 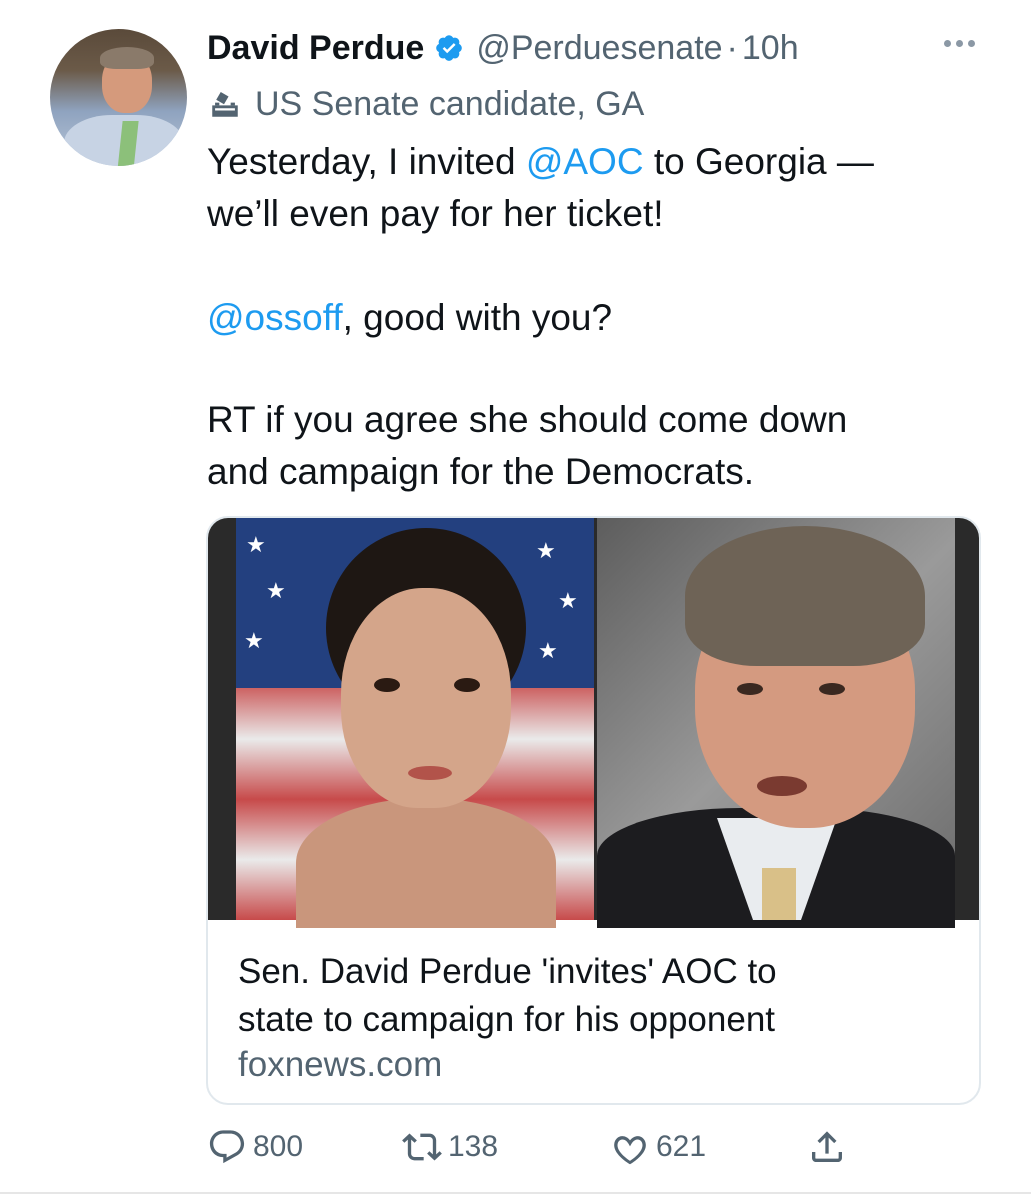 What do you see at coordinates (450, 103) in the screenshot?
I see `author-label-text: US Senate candidate, GA` at bounding box center [450, 103].